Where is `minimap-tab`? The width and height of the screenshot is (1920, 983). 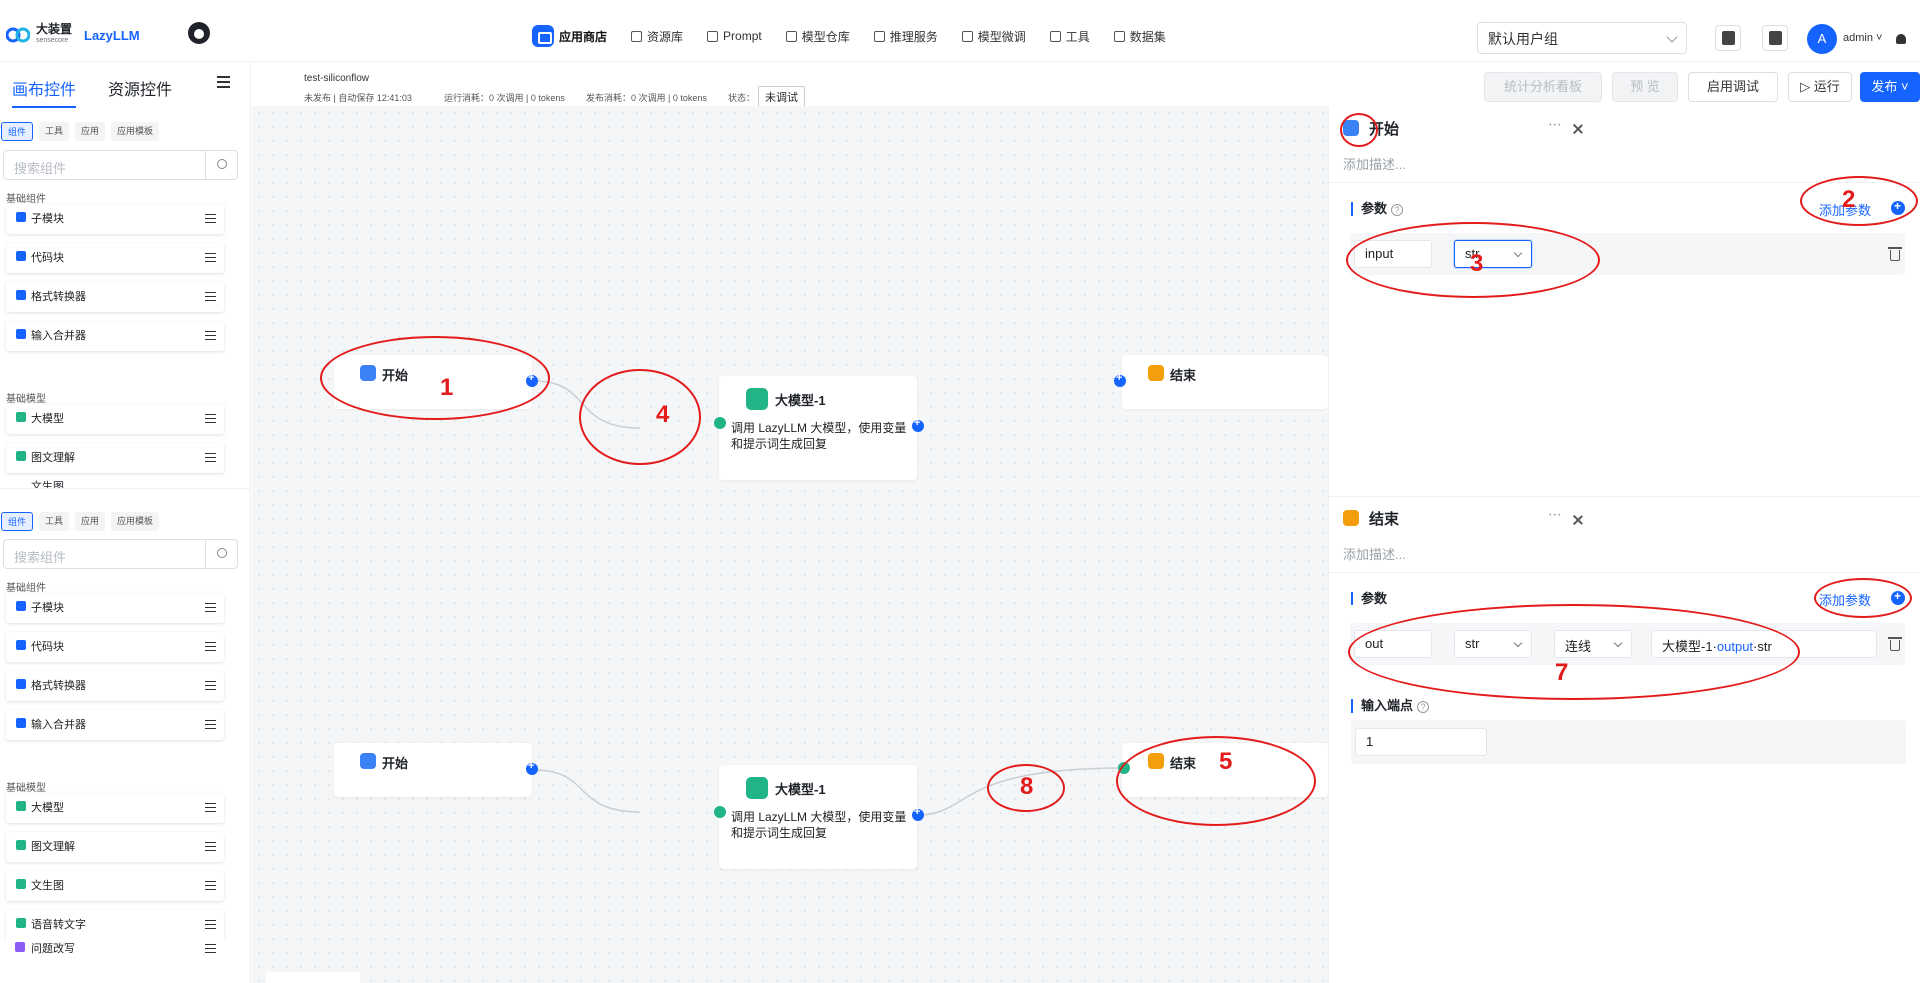 minimap-tab is located at coordinates (313, 977).